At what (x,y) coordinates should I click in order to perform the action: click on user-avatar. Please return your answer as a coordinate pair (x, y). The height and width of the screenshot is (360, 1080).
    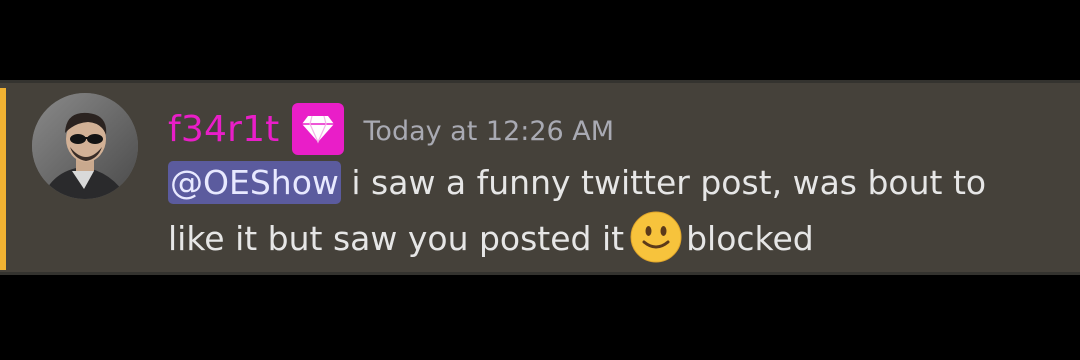
    Looking at the image, I should click on (85, 146).